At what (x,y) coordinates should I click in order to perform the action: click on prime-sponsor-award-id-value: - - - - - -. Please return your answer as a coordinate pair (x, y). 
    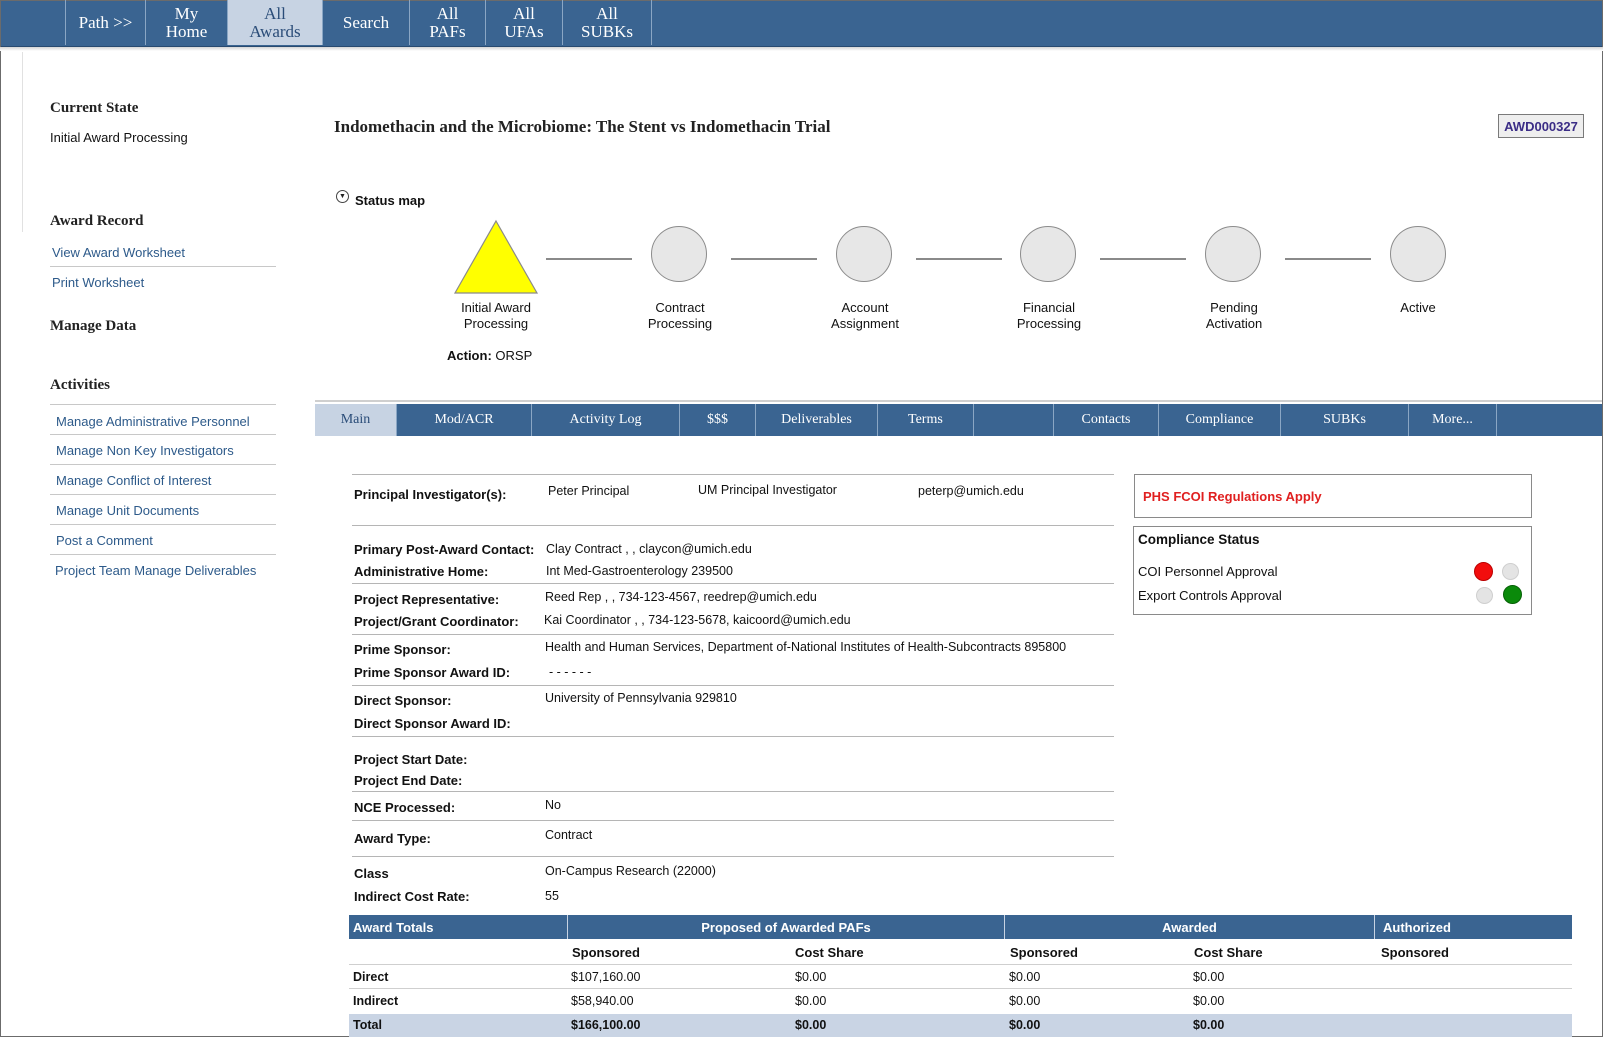
    Looking at the image, I should click on (570, 672).